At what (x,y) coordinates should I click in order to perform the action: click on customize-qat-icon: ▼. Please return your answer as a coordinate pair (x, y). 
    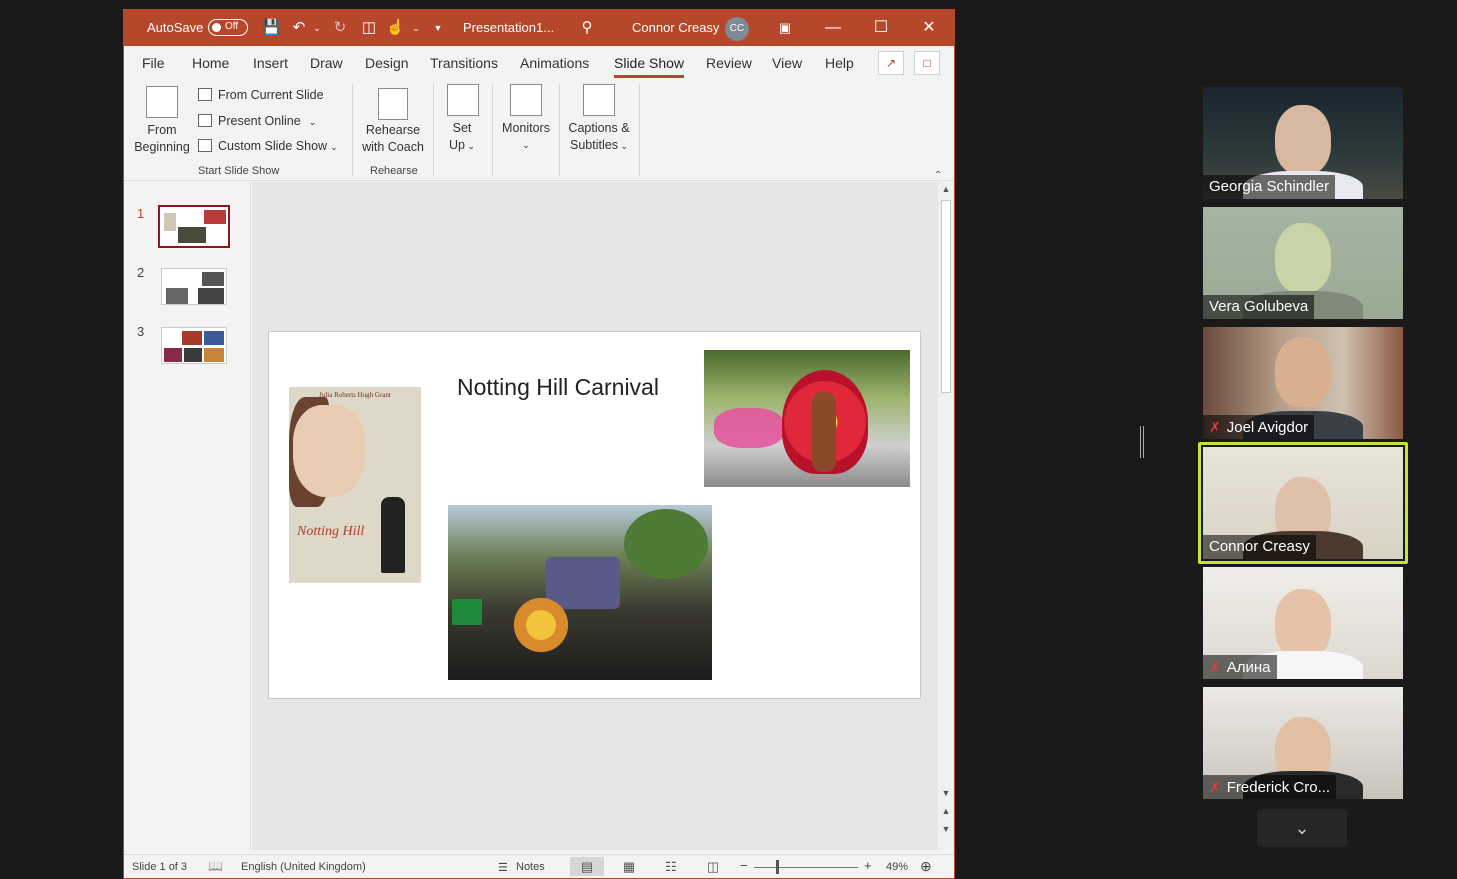
    Looking at the image, I should click on (438, 28).